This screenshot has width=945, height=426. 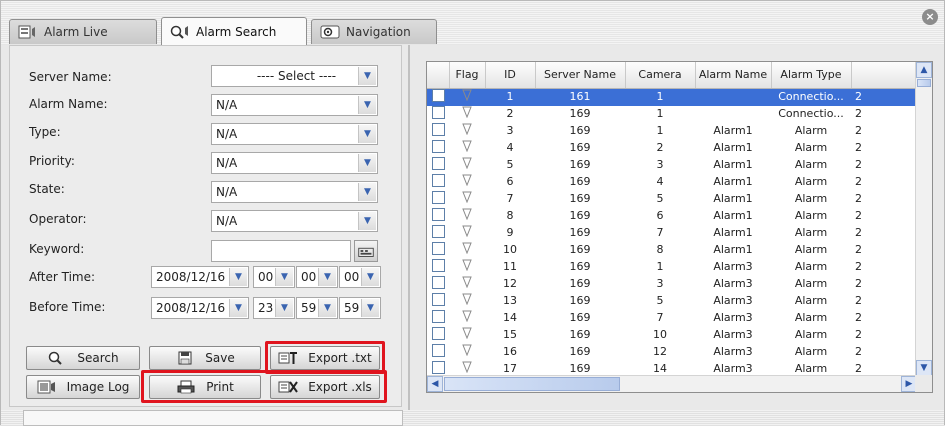 What do you see at coordinates (294, 76) in the screenshot?
I see `server-name-select: ---- Select ---- ▼` at bounding box center [294, 76].